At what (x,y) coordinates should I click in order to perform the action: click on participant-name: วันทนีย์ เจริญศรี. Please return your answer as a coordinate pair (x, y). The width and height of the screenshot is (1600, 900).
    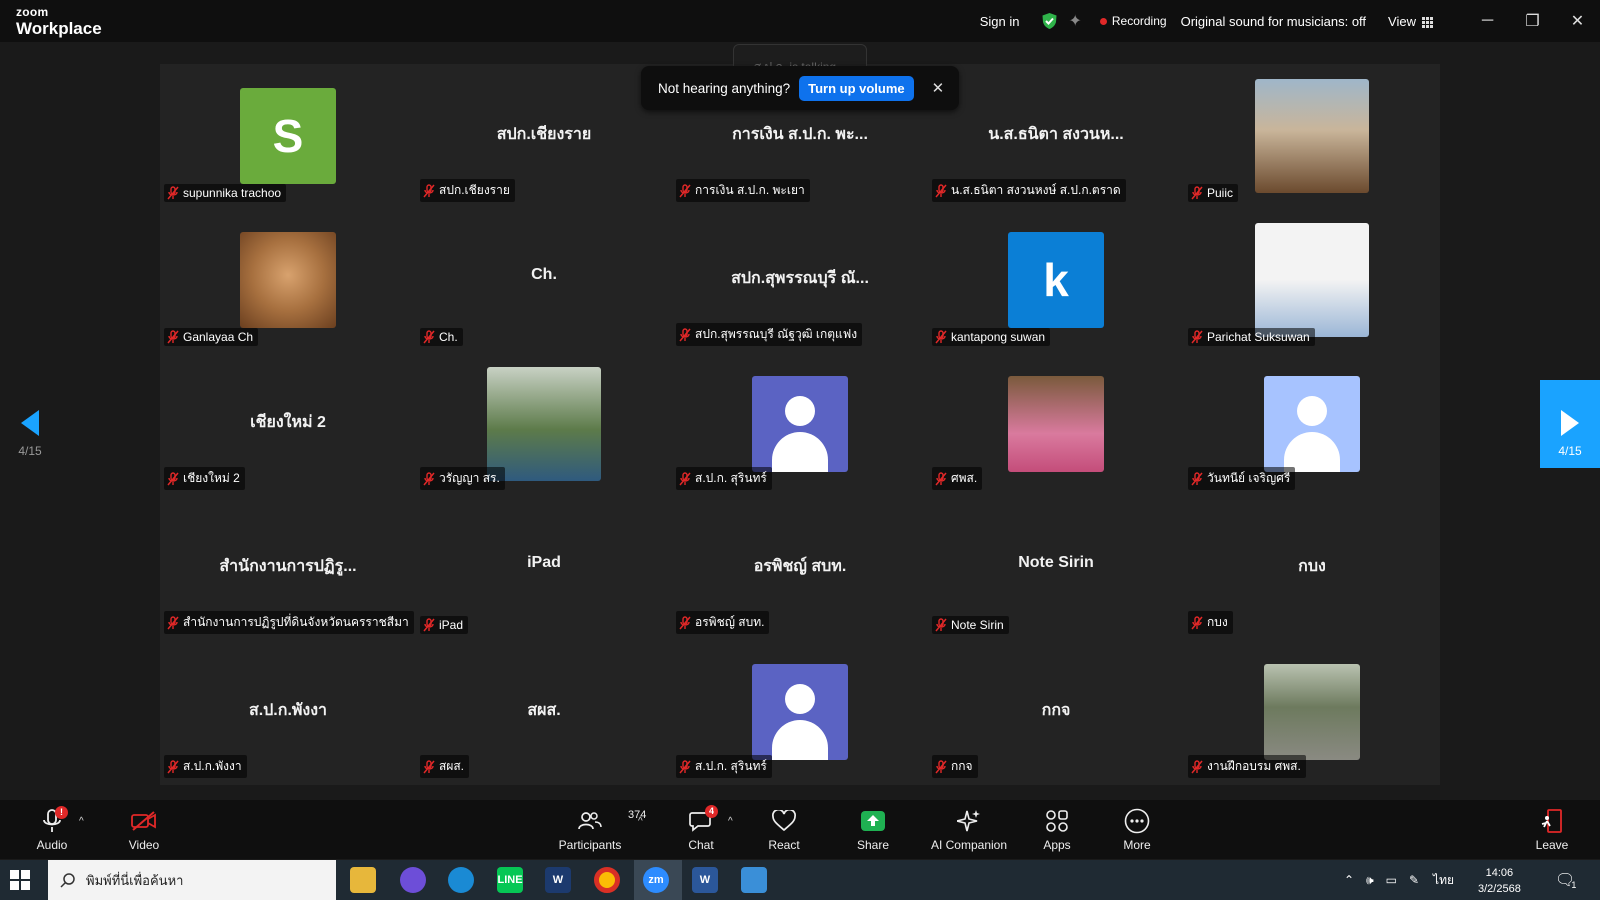
    Looking at the image, I should click on (1249, 478).